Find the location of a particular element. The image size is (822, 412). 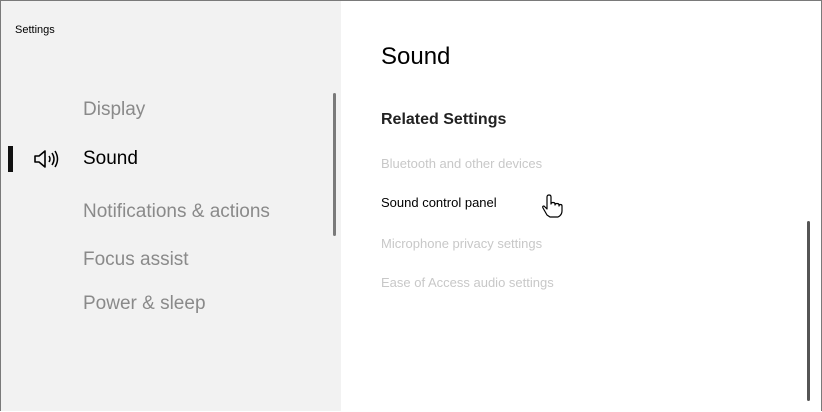

page-title: Sound is located at coordinates (416, 56).